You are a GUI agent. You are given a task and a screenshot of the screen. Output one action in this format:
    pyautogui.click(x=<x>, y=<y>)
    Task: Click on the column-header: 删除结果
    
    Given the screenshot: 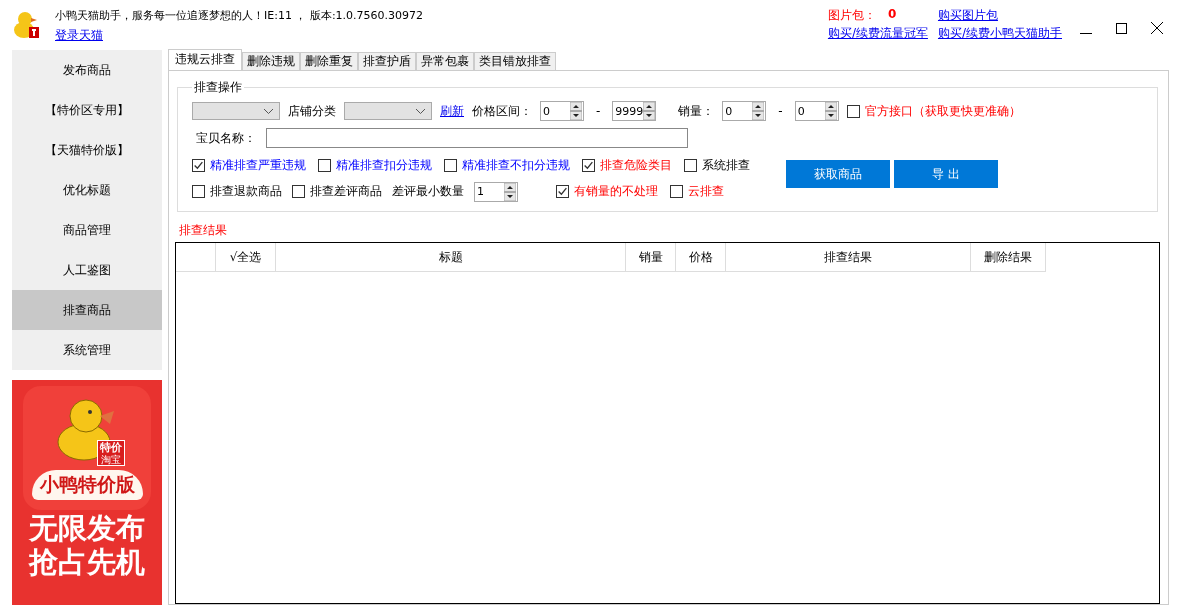 What is the action you would take?
    pyautogui.click(x=1008, y=257)
    